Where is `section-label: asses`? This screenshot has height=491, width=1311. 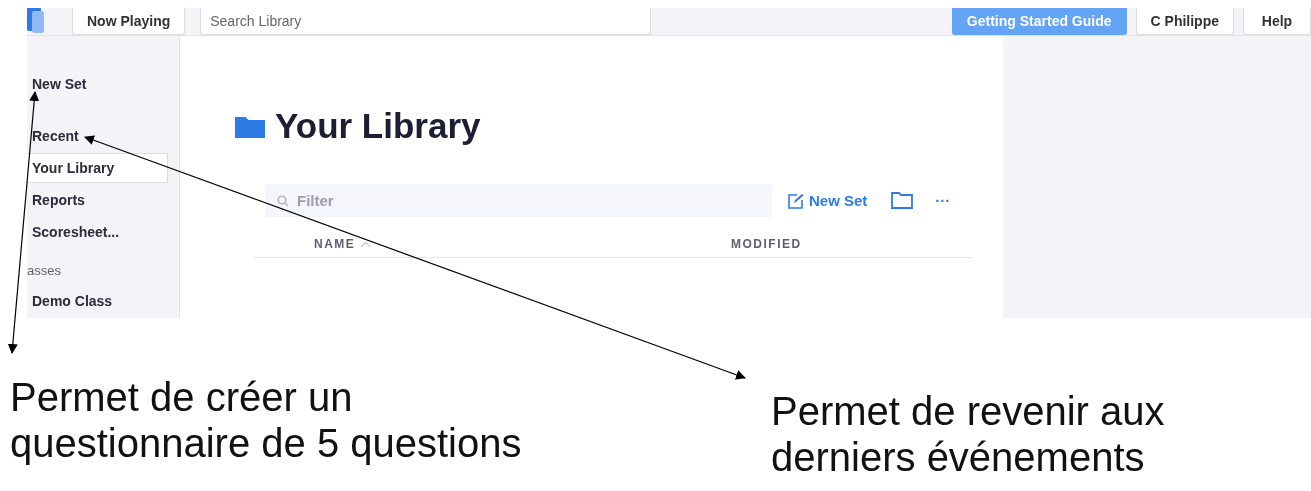 section-label: asses is located at coordinates (44, 270).